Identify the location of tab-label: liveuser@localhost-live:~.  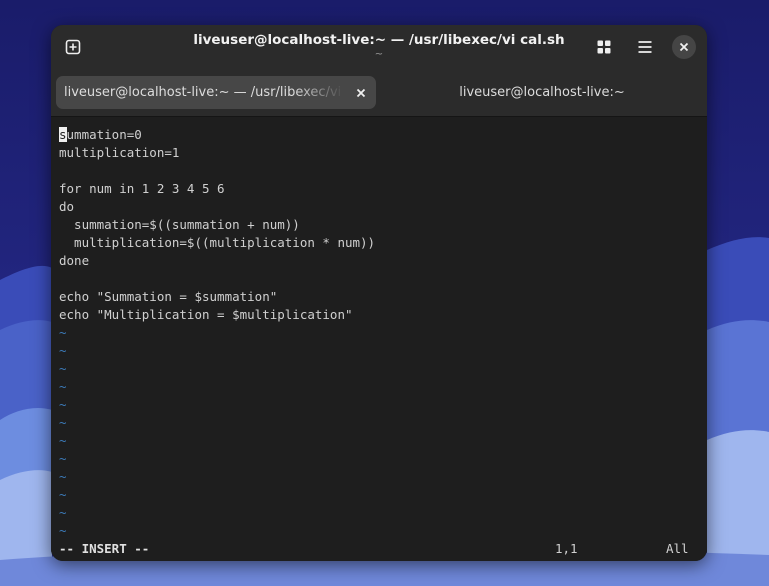
(542, 92).